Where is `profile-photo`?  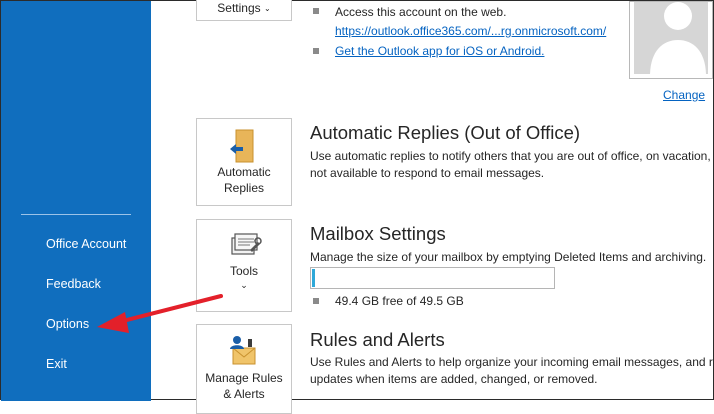
profile-photo is located at coordinates (671, 40).